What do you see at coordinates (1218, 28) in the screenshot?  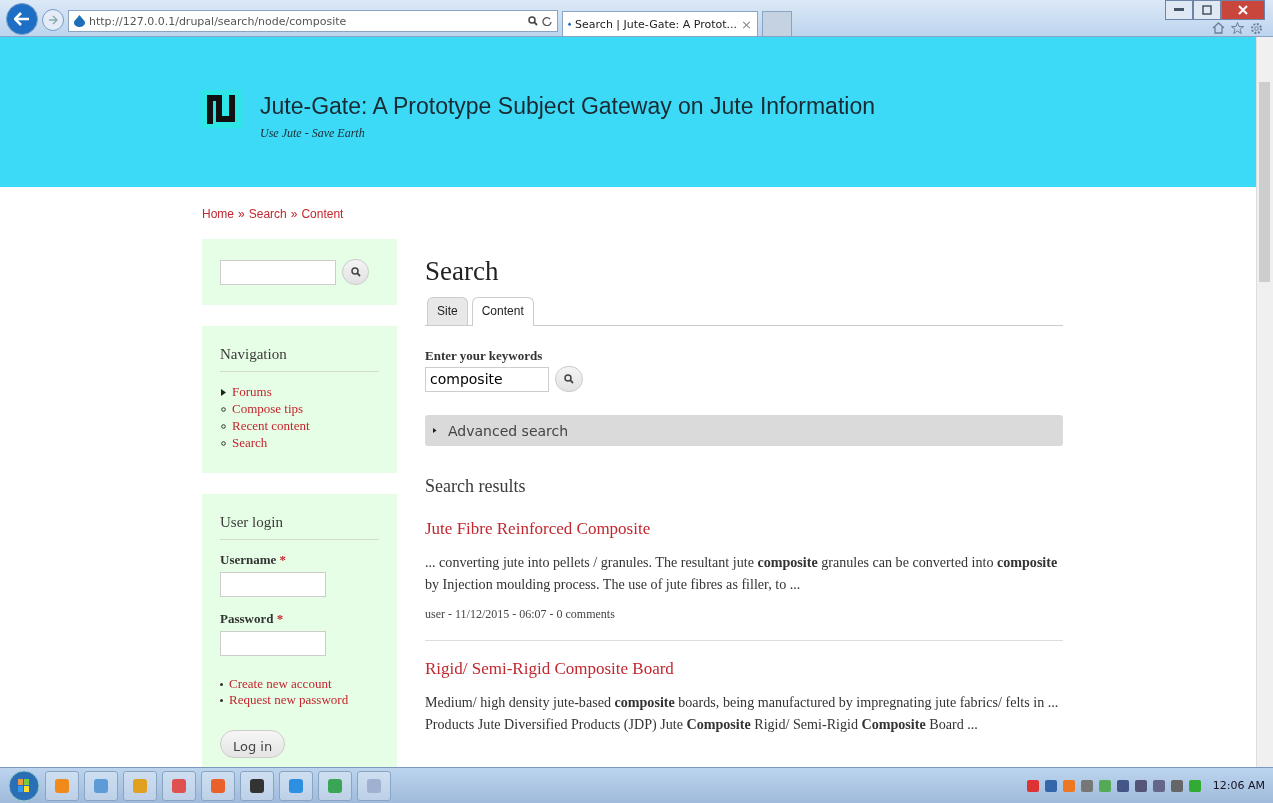 I see `home-icon` at bounding box center [1218, 28].